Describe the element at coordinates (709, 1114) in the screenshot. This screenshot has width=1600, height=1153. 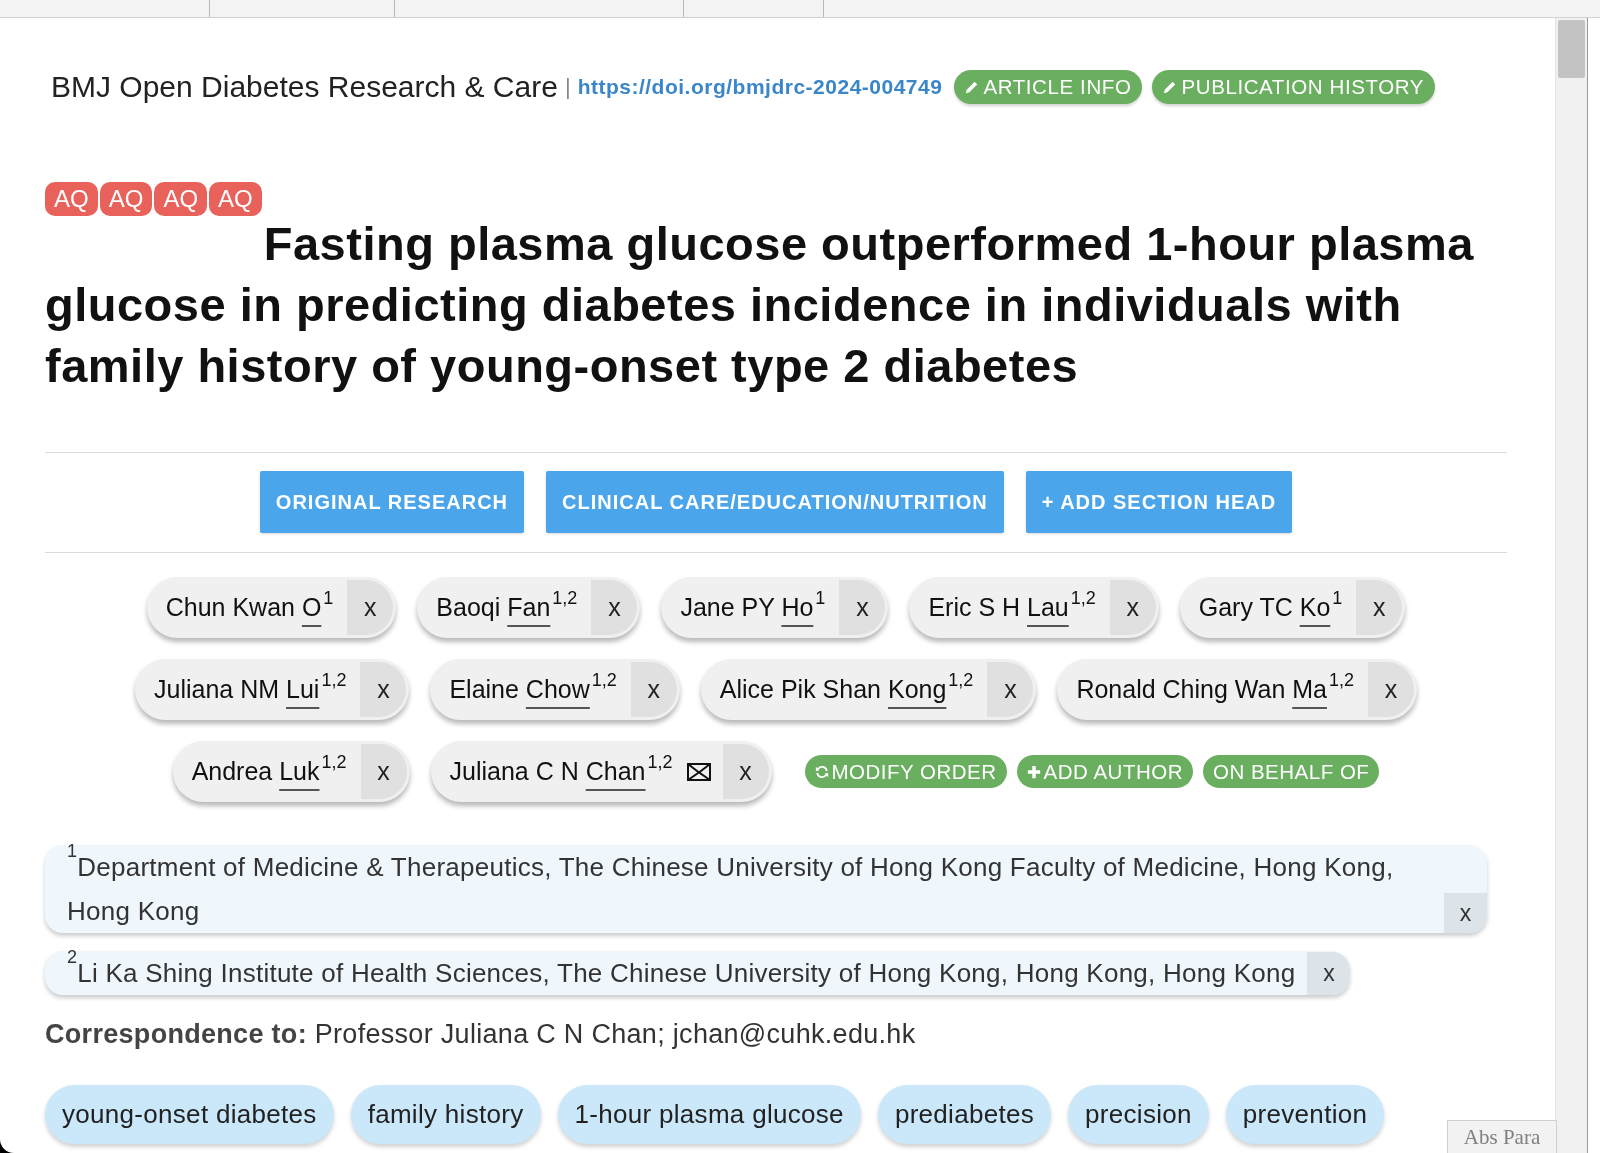
I see `keyword-tag: 1-hour plasma glucose` at that location.